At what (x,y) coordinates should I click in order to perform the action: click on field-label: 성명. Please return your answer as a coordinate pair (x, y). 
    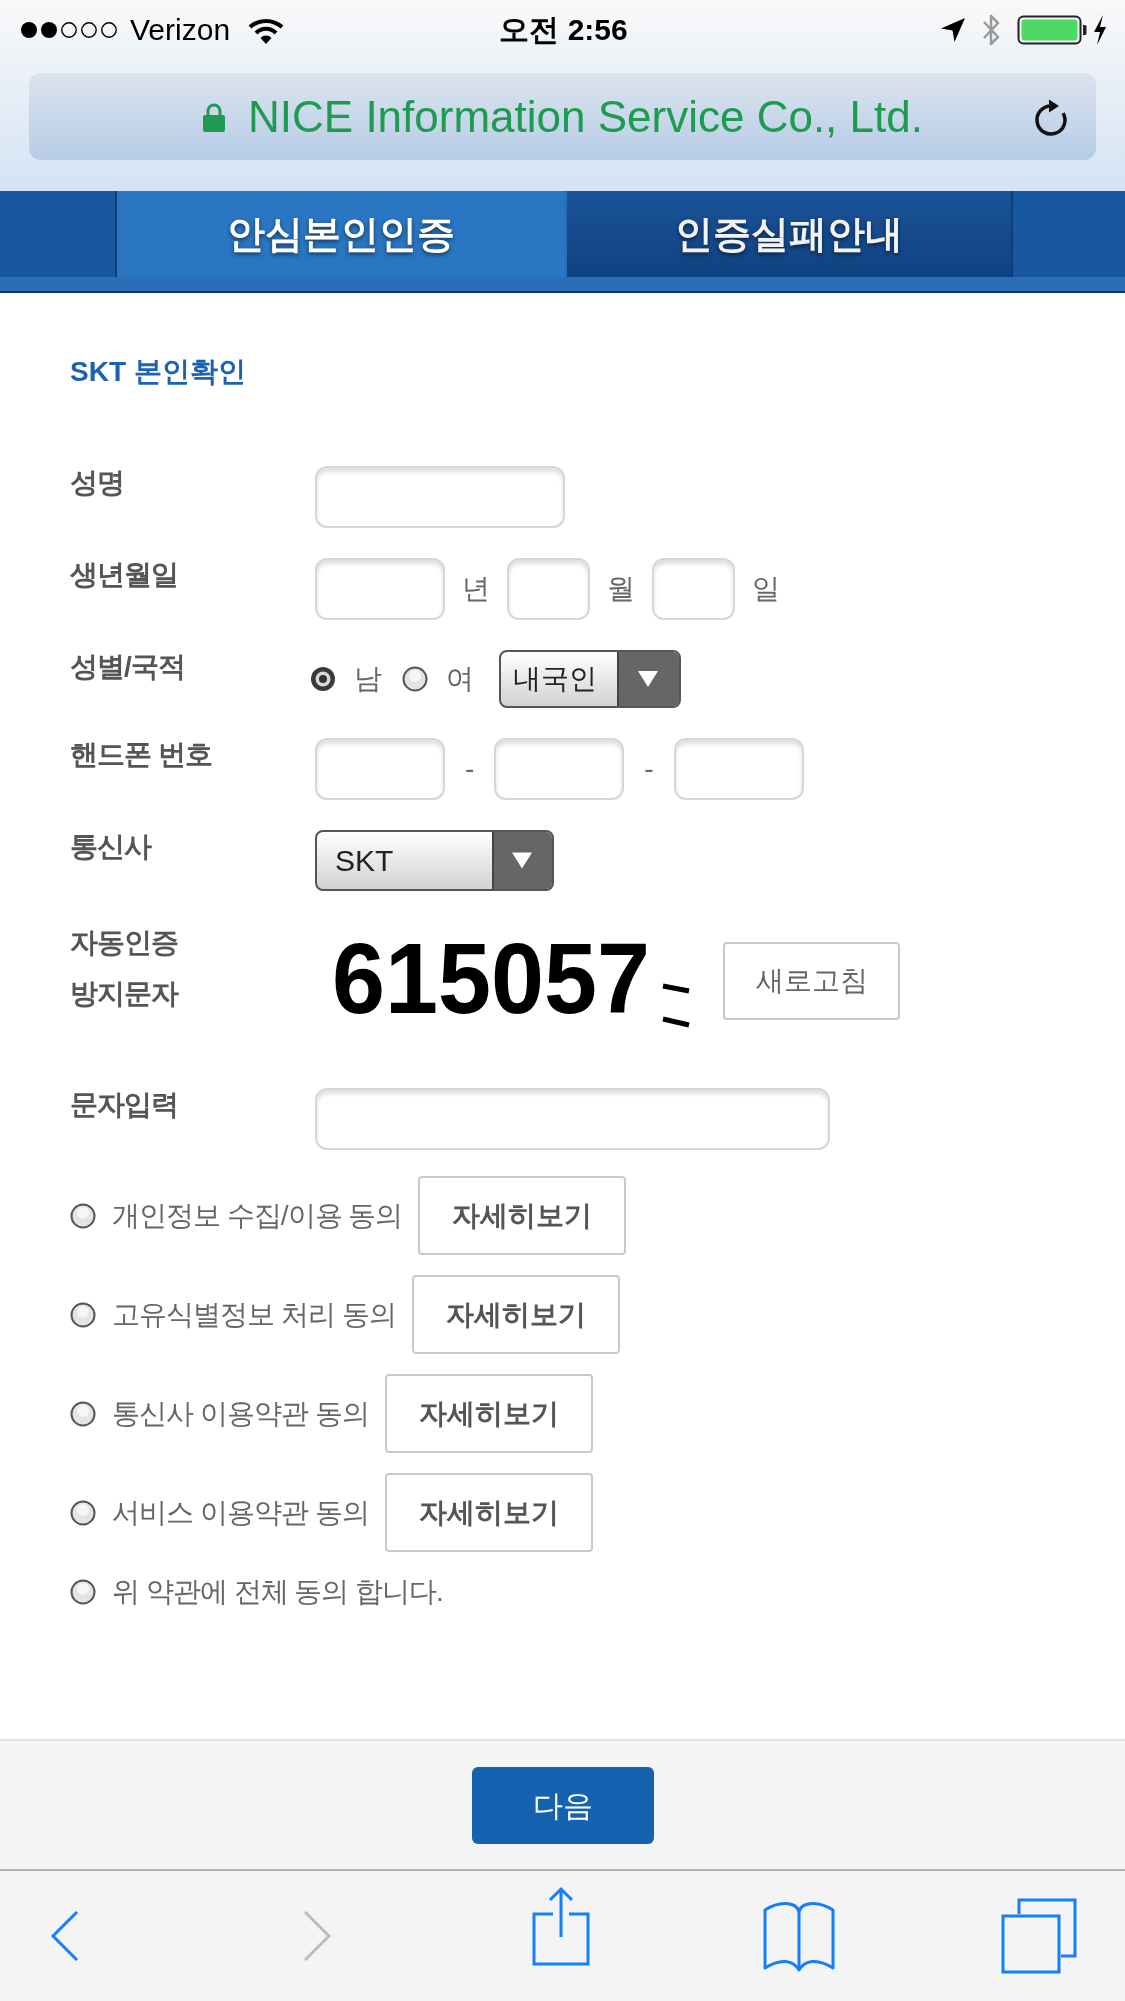
    Looking at the image, I should click on (97, 483).